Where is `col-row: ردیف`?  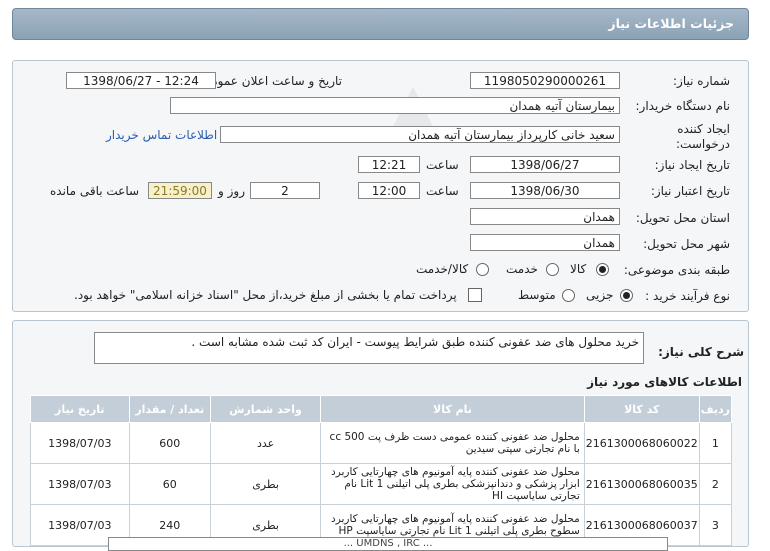
col-row: ردیف is located at coordinates (715, 409).